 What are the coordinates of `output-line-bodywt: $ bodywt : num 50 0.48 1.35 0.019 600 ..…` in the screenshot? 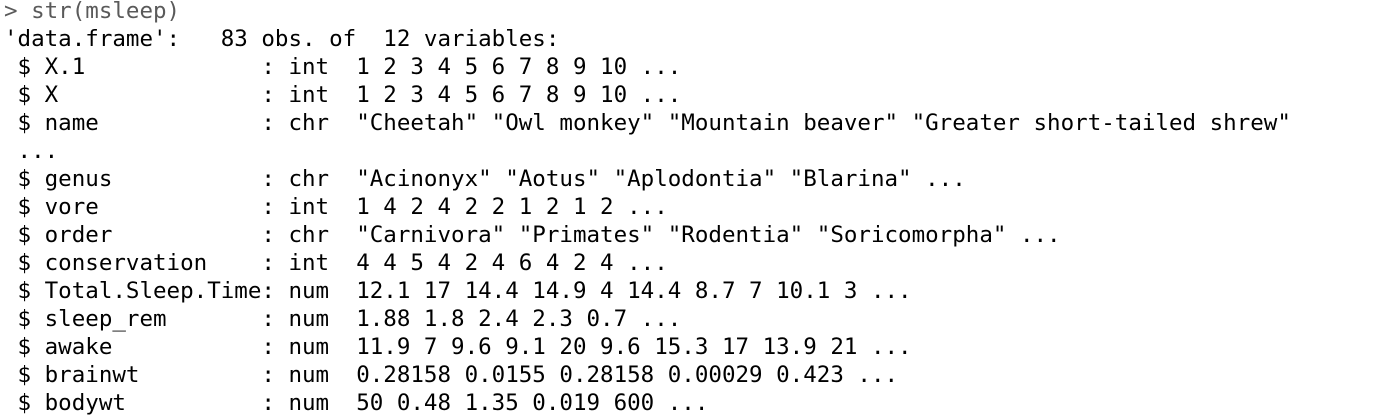 It's located at (356, 403).